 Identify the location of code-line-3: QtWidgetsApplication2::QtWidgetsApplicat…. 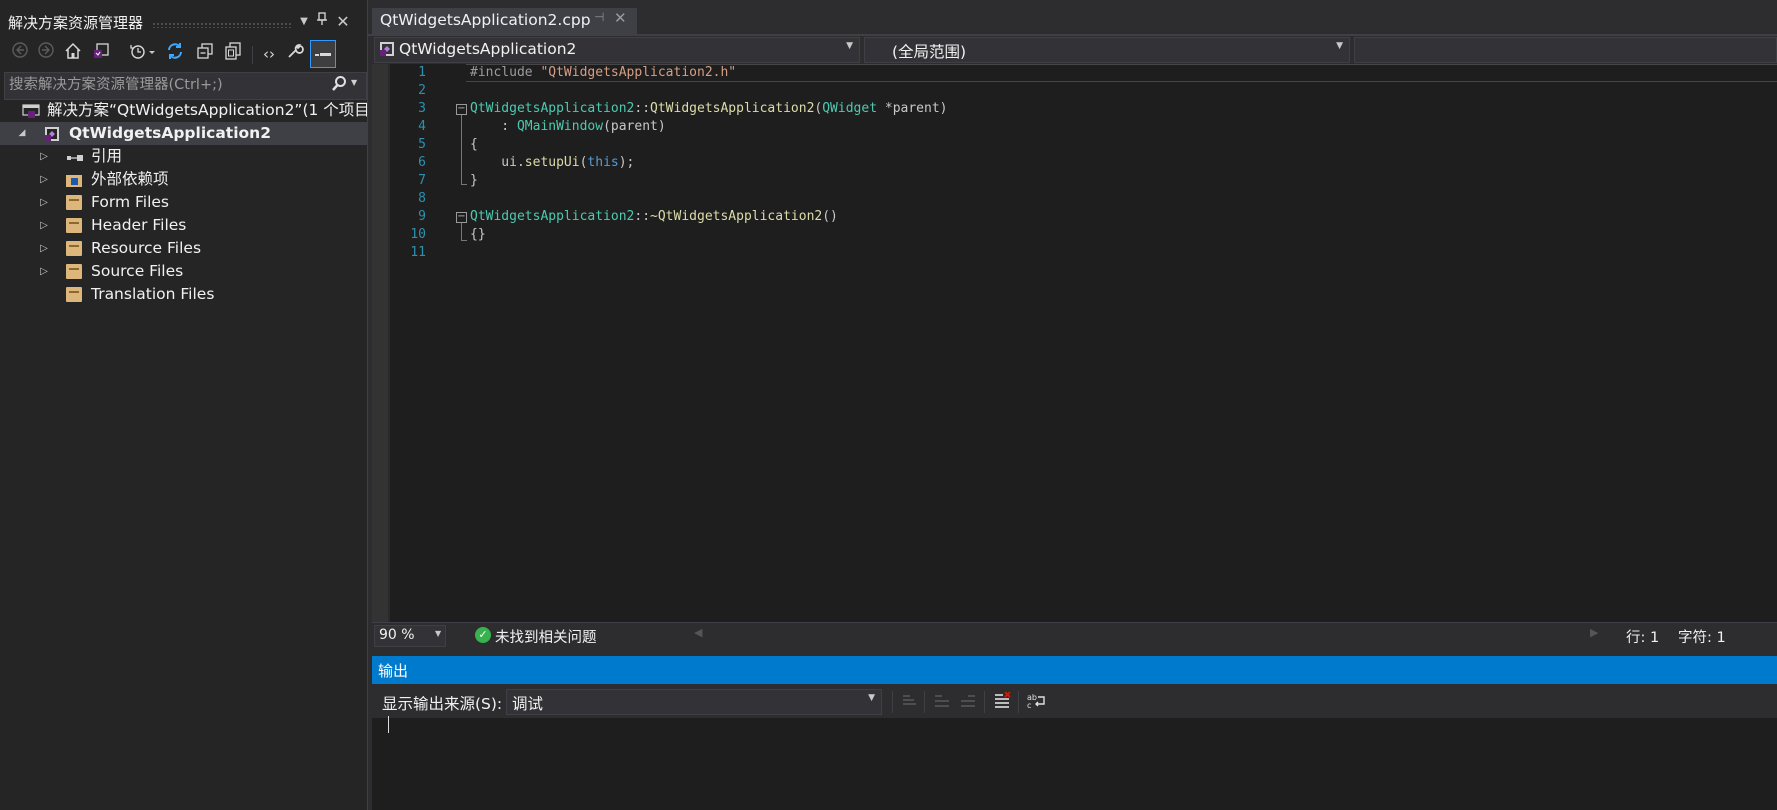
(708, 109).